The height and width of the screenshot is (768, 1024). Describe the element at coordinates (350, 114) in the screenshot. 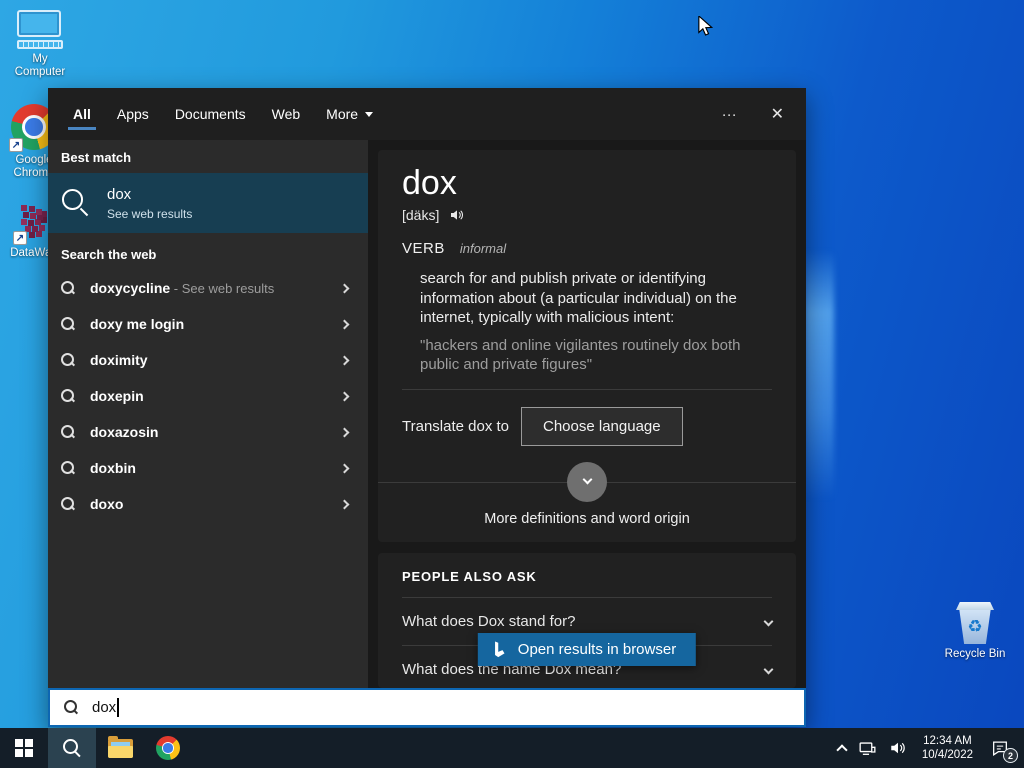

I see `tab-more: More` at that location.